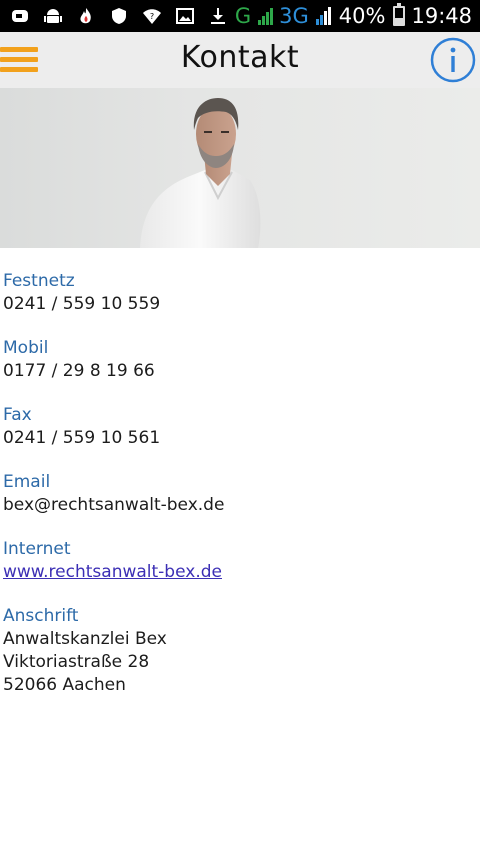 The image size is (480, 854). I want to click on email-section: Email bex@rechtsanwalt-bex.de, so click(238, 494).